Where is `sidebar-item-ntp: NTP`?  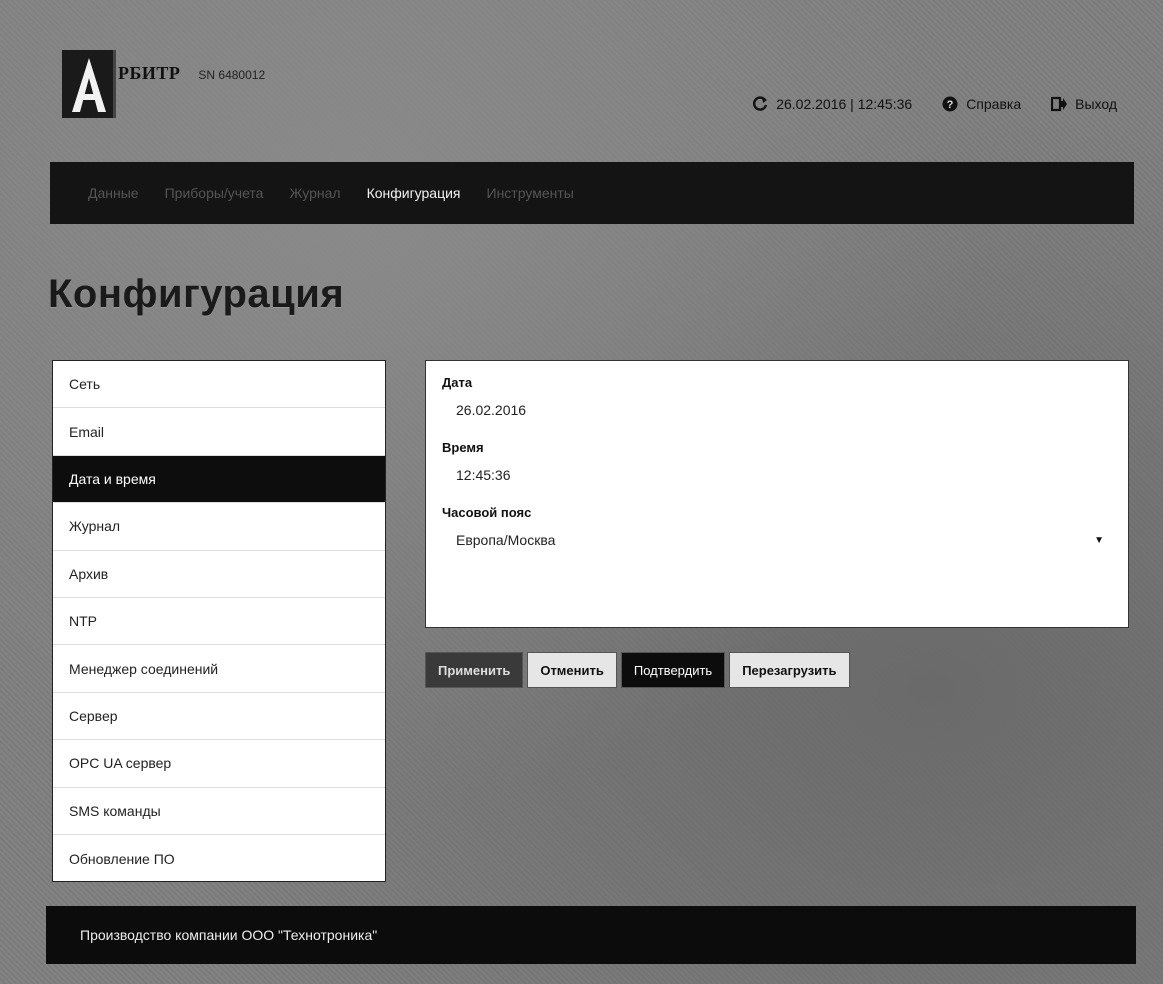
sidebar-item-ntp: NTP is located at coordinates (219, 622).